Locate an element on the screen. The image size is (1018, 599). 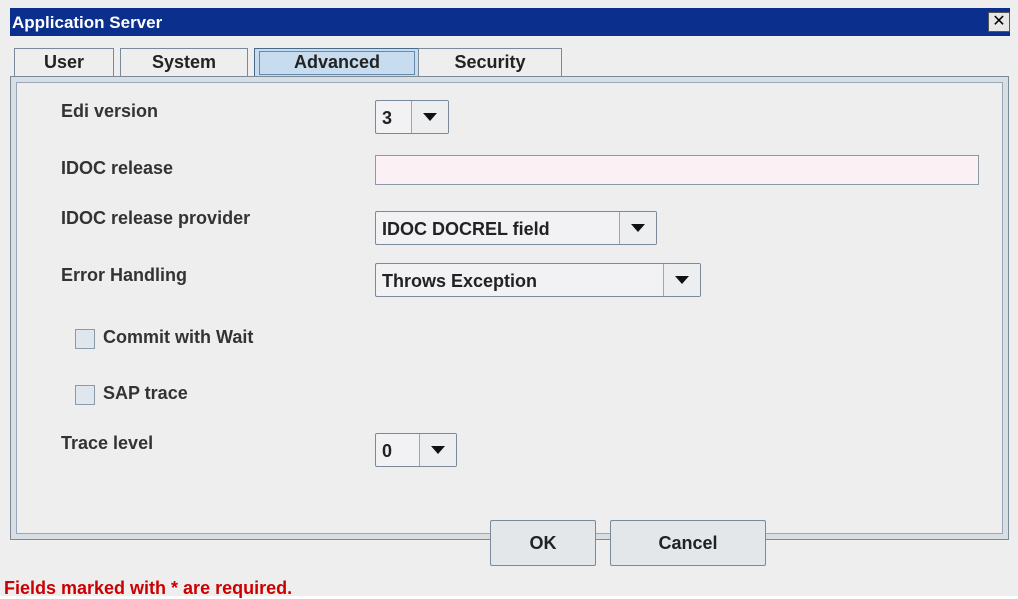
edi-version-label: Edi version is located at coordinates (110, 111).